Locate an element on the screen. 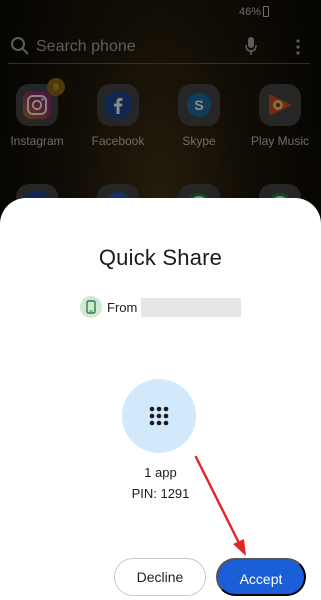 The image size is (321, 600). redacted-sender-name is located at coordinates (191, 307).